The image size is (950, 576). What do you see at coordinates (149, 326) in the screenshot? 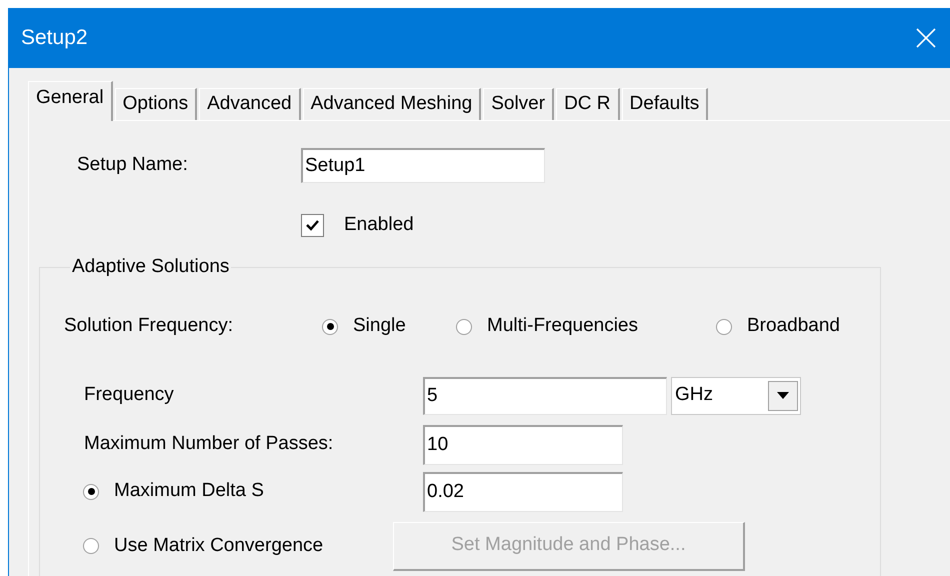
I see `field-label: Solution Frequency:` at bounding box center [149, 326].